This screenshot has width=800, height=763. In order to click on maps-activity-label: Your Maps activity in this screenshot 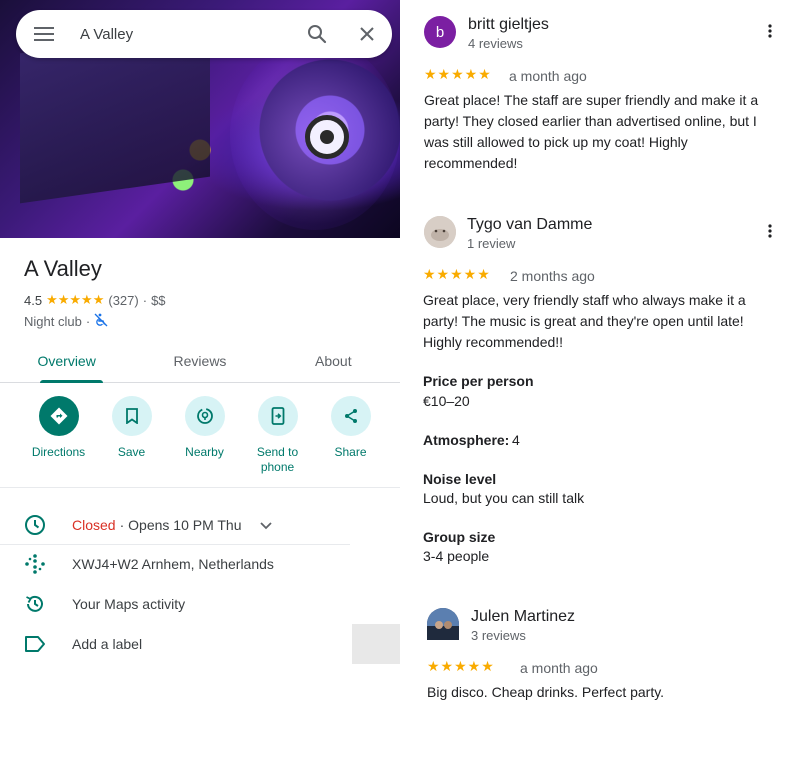, I will do `click(129, 604)`.